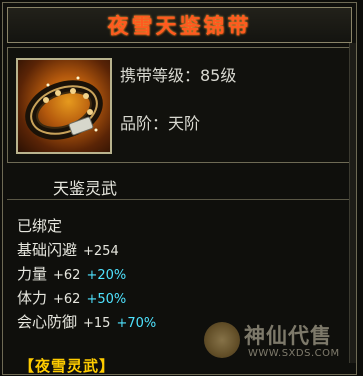 The height and width of the screenshot is (376, 363). I want to click on stat-value: +254, so click(101, 251).